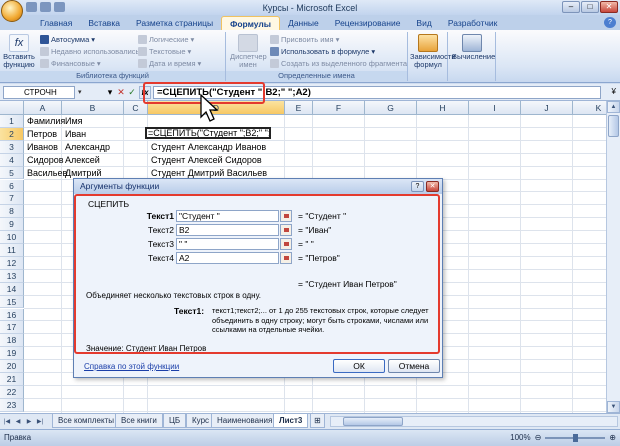 The image size is (620, 446). Describe the element at coordinates (547, 108) in the screenshot. I see `column-header: J` at that location.